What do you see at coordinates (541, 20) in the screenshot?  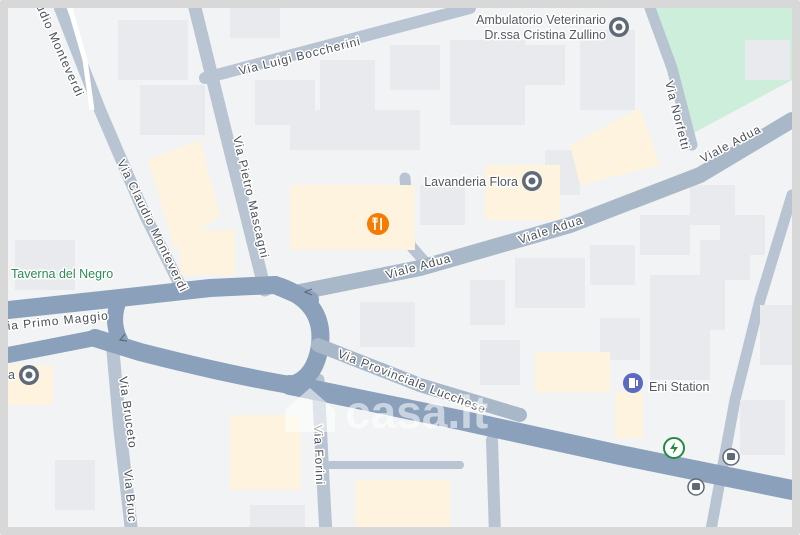 I see `poi-label: Ambulatorio Veterinario` at bounding box center [541, 20].